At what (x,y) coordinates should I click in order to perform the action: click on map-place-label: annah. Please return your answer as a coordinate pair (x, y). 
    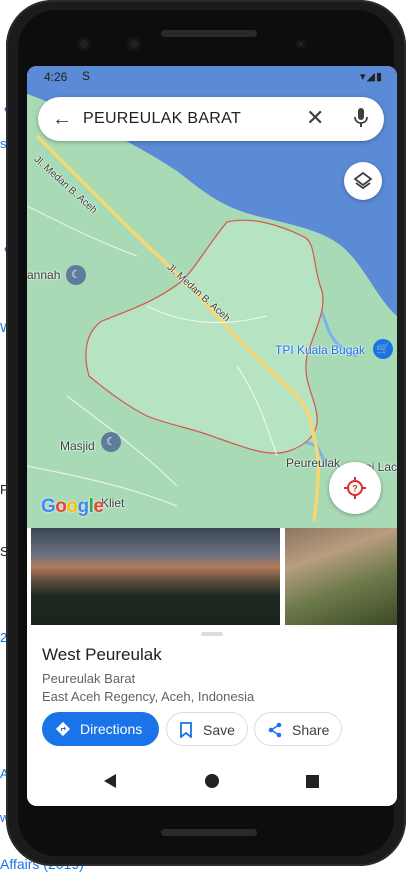
    Looking at the image, I should click on (44, 275).